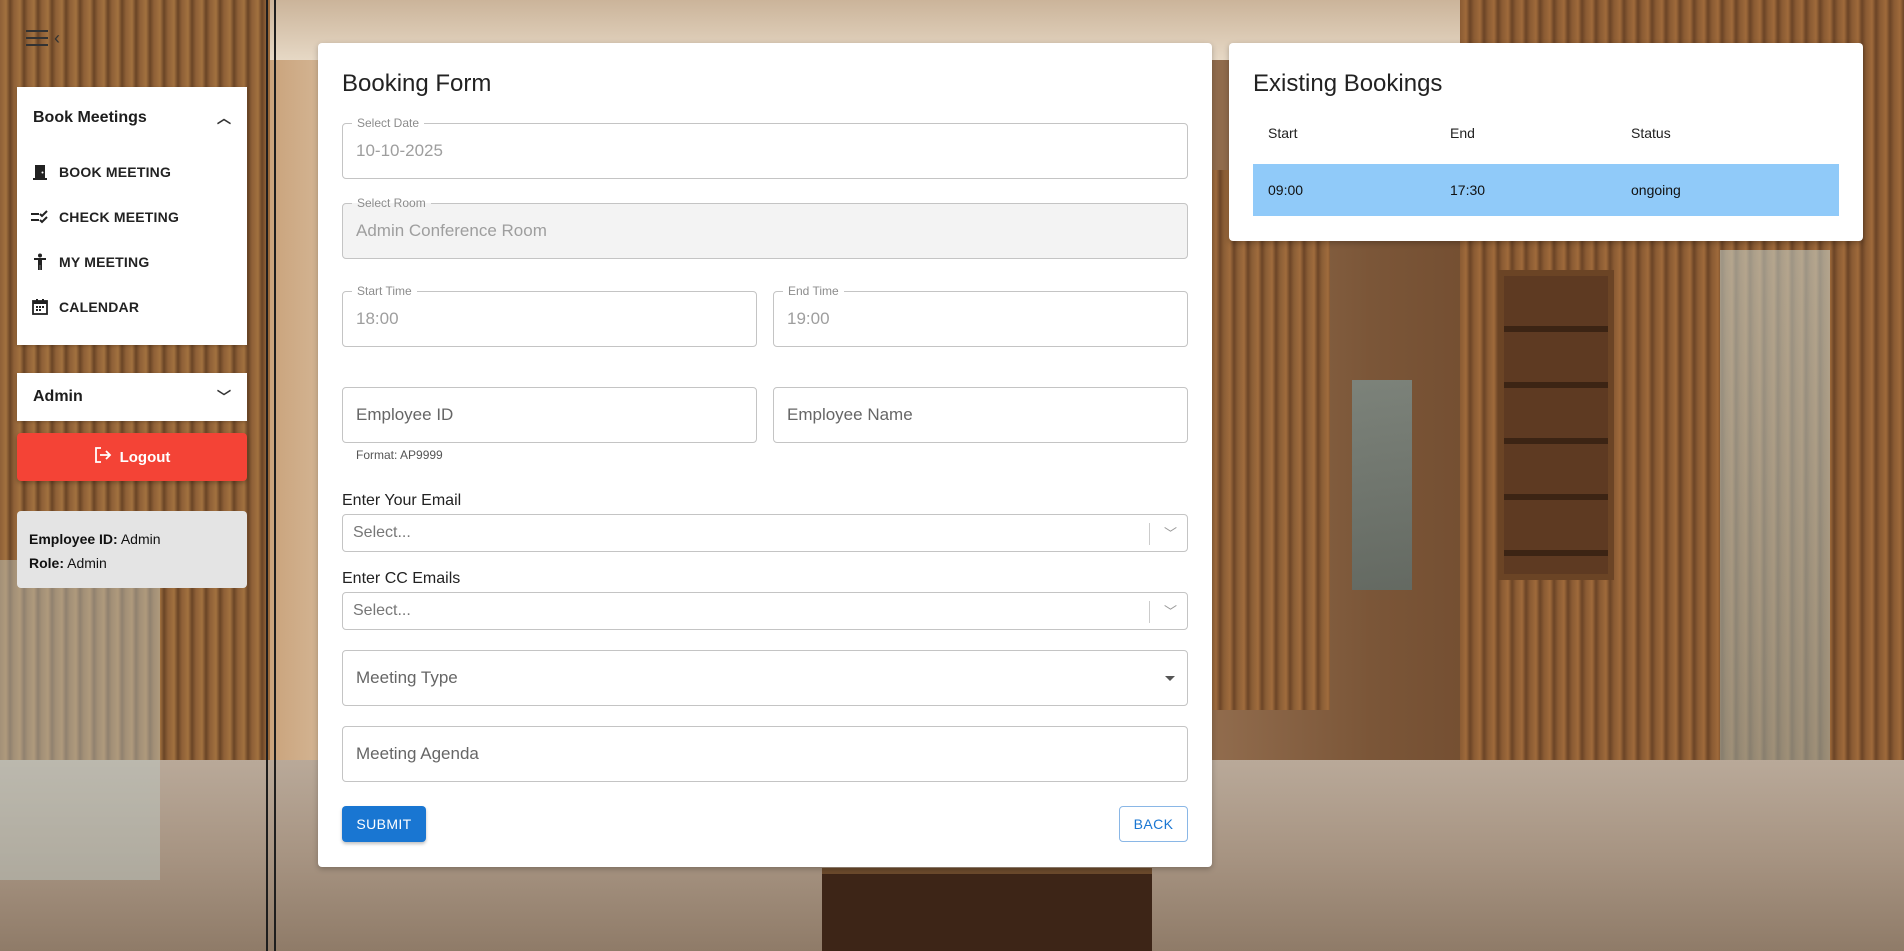  What do you see at coordinates (103, 457) in the screenshot?
I see `logout-icon` at bounding box center [103, 457].